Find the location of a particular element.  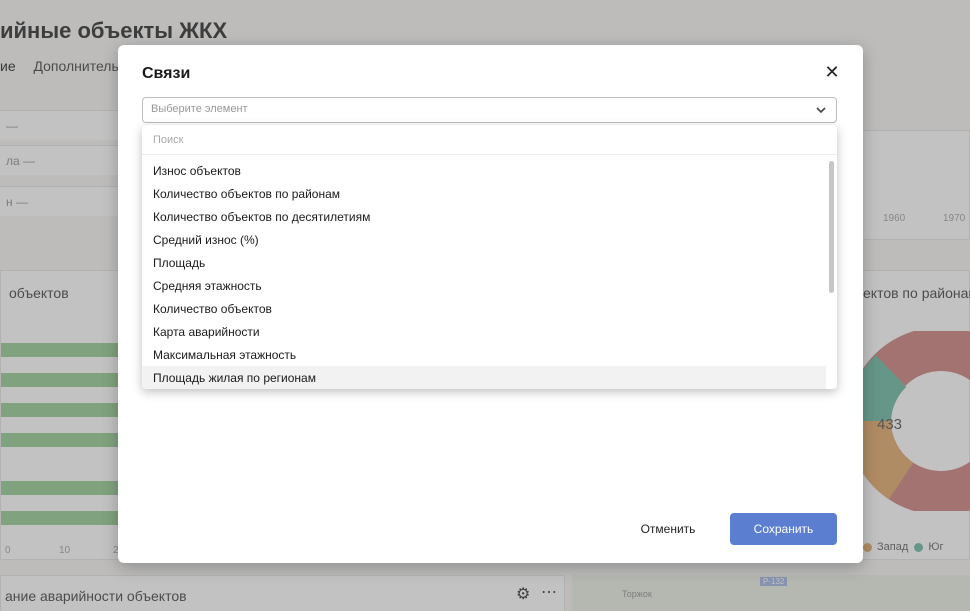

cancel-button: Отменить is located at coordinates (668, 529).